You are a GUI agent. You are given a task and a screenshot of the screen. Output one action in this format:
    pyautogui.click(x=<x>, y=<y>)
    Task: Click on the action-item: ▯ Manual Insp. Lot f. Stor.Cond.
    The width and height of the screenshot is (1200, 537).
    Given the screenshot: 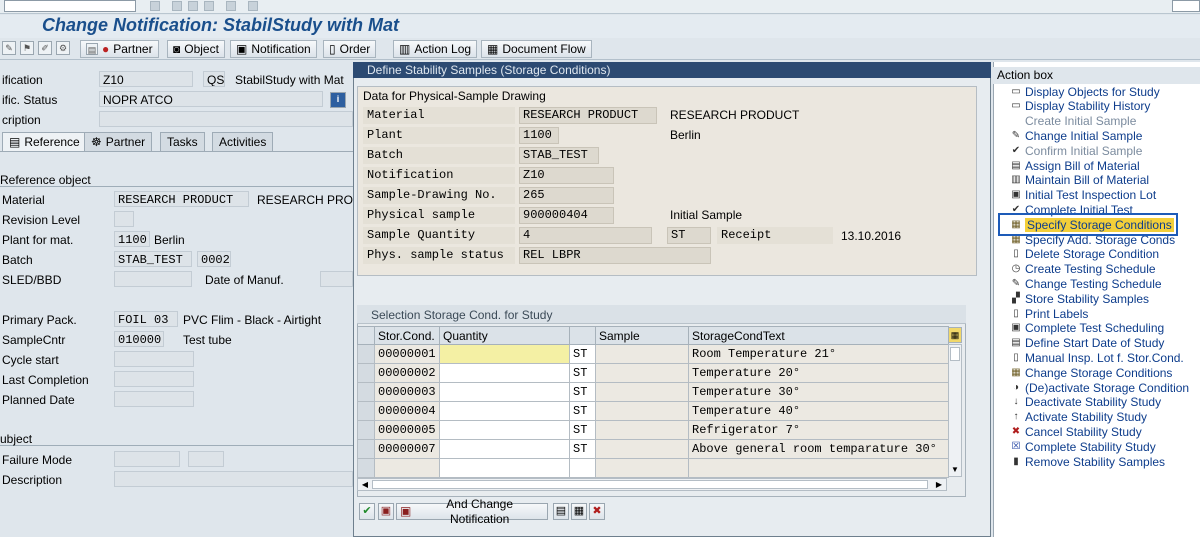 What is the action you would take?
    pyautogui.click(x=1097, y=357)
    